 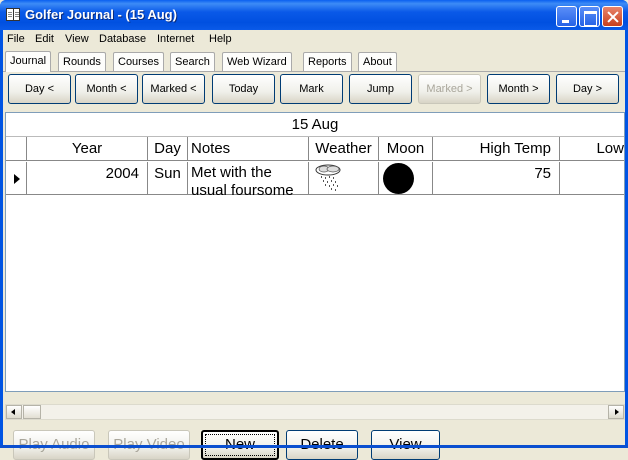 I want to click on cell-moon, so click(x=406, y=178).